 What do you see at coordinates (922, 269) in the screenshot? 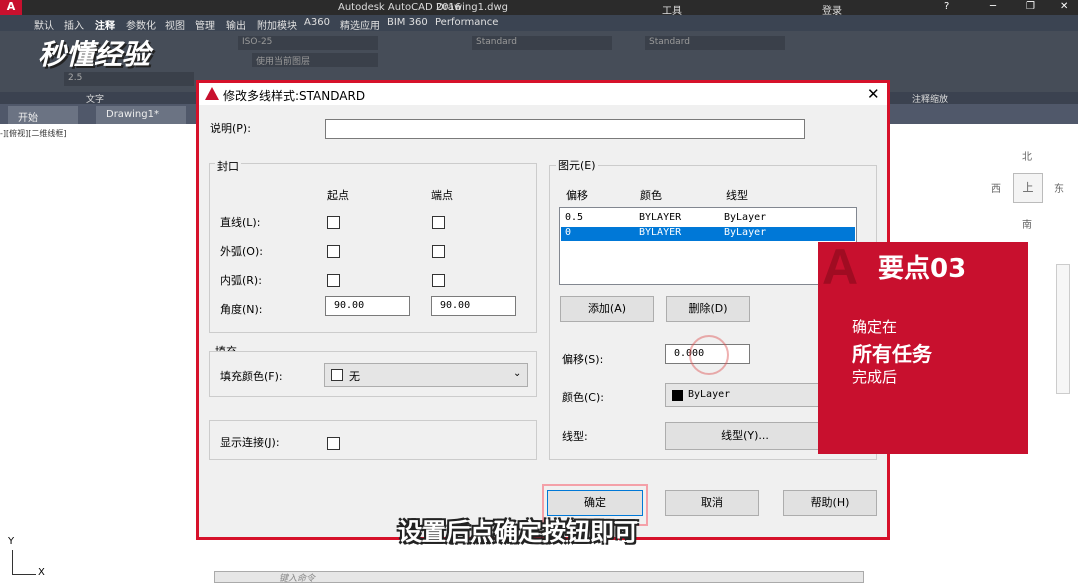
I see `tip-heading: 要点03` at bounding box center [922, 269].